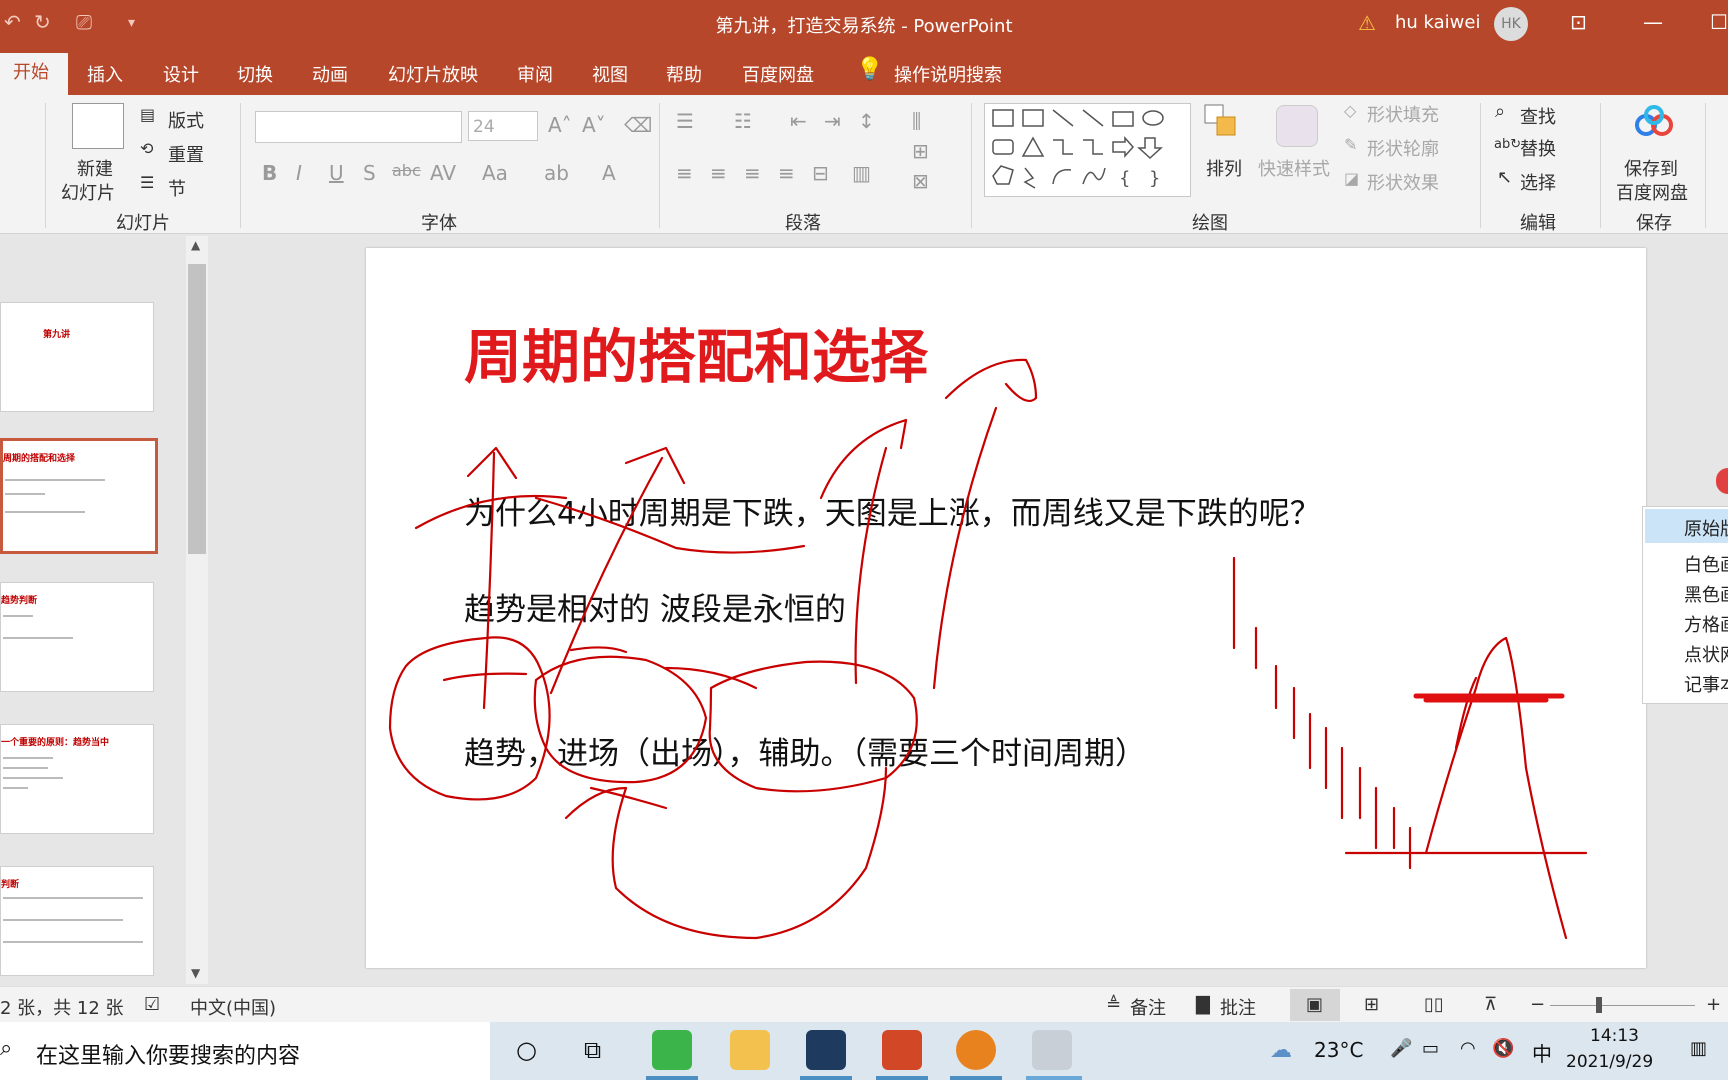  What do you see at coordinates (685, 121) in the screenshot?
I see `bullets-icon: ☰` at bounding box center [685, 121].